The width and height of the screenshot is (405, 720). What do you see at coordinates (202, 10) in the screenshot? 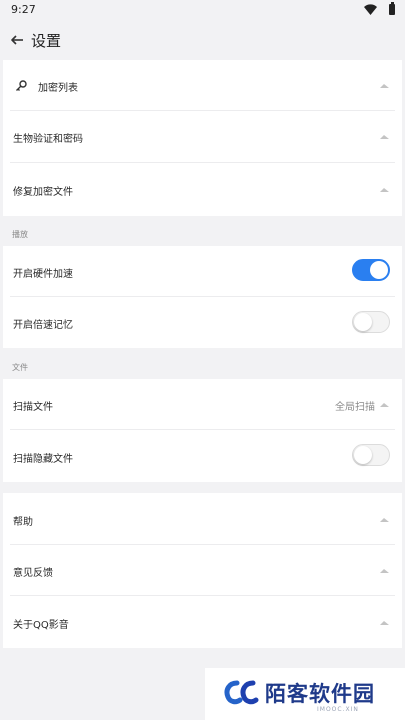
I see `status-bar: 9:27` at bounding box center [202, 10].